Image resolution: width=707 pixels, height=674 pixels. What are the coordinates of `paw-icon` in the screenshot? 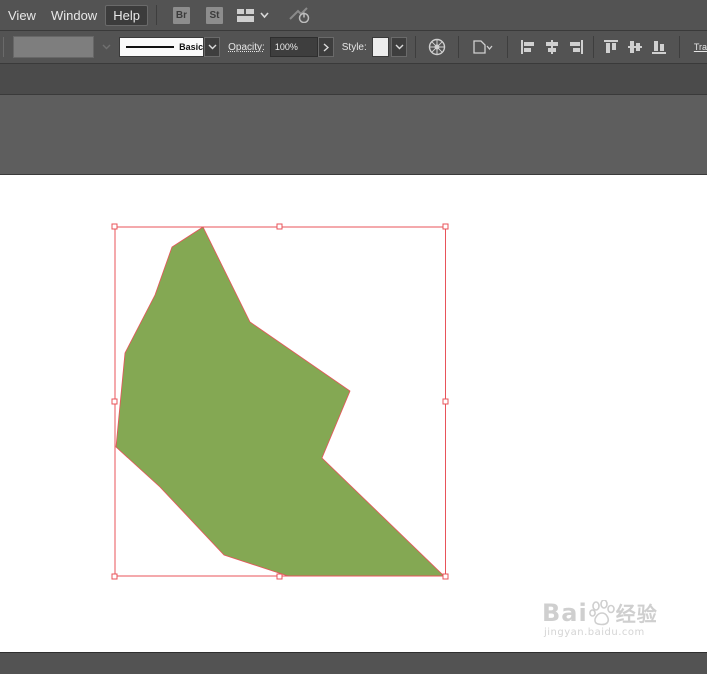 It's located at (601, 612).